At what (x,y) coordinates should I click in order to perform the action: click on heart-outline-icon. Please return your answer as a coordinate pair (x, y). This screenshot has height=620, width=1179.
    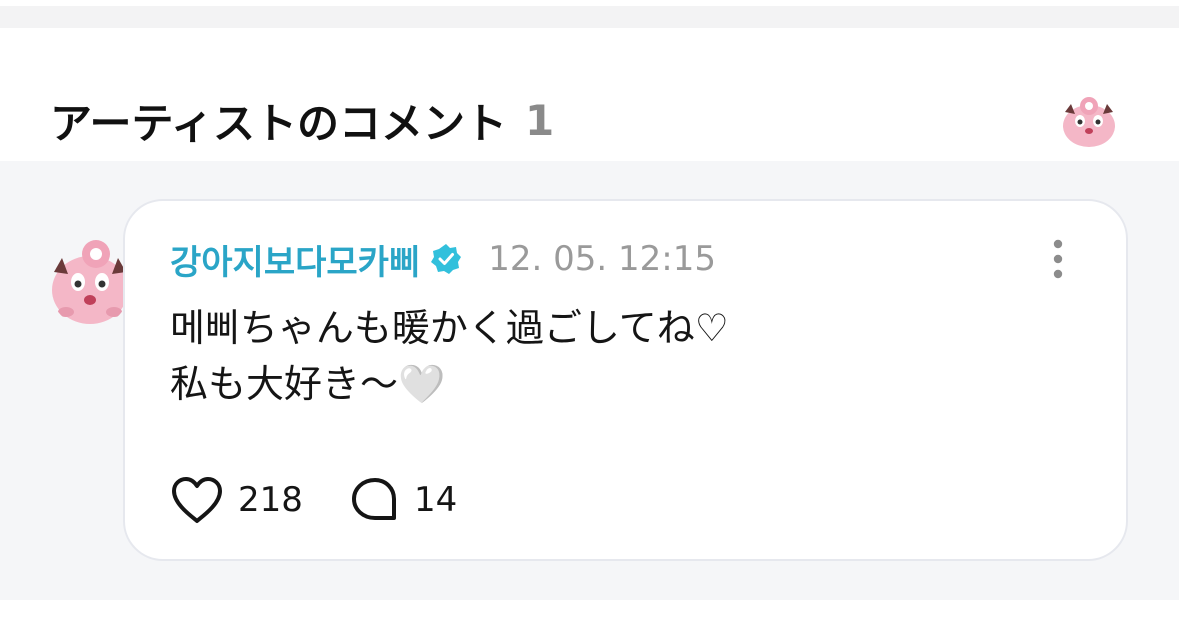
    Looking at the image, I should click on (197, 500).